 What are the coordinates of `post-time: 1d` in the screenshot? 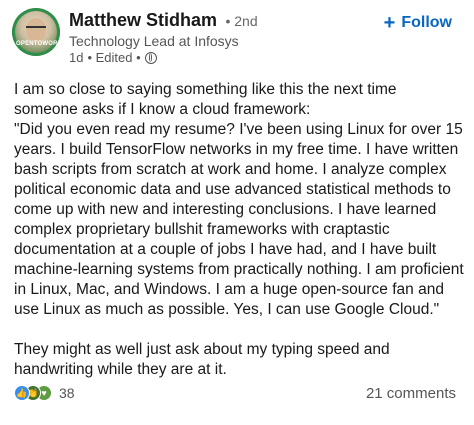 It's located at (76, 57).